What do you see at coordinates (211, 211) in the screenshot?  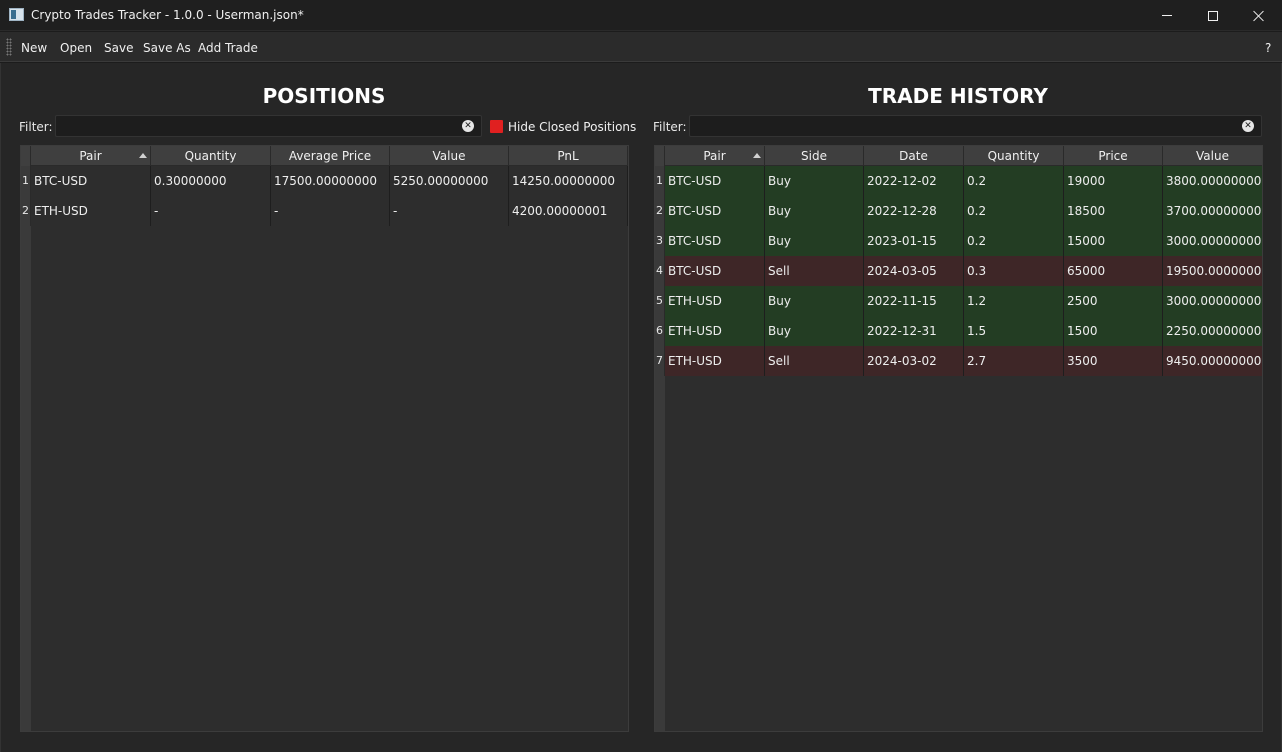 I see `cell-quantity: -` at bounding box center [211, 211].